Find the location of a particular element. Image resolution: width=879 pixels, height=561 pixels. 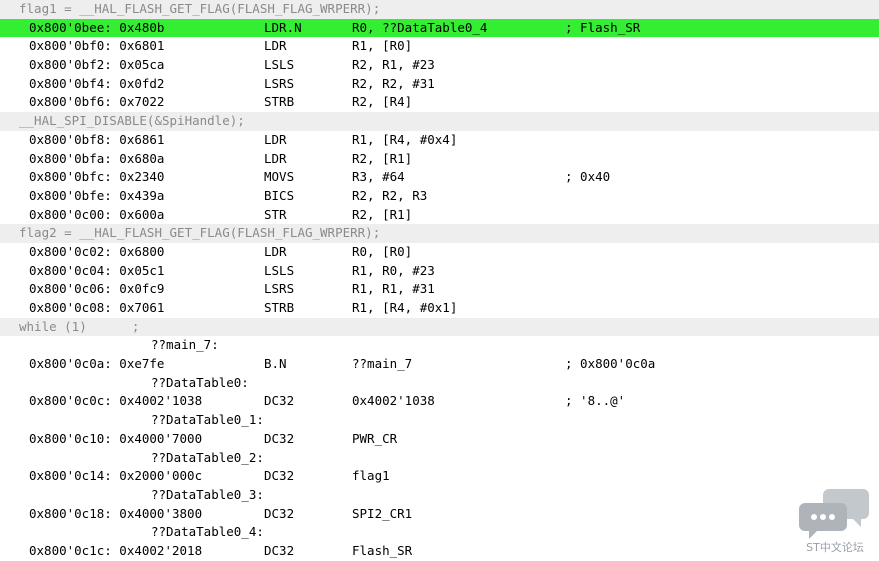

address-opcode: 0x800'0c18: 0x4000'3800 is located at coordinates (116, 513).